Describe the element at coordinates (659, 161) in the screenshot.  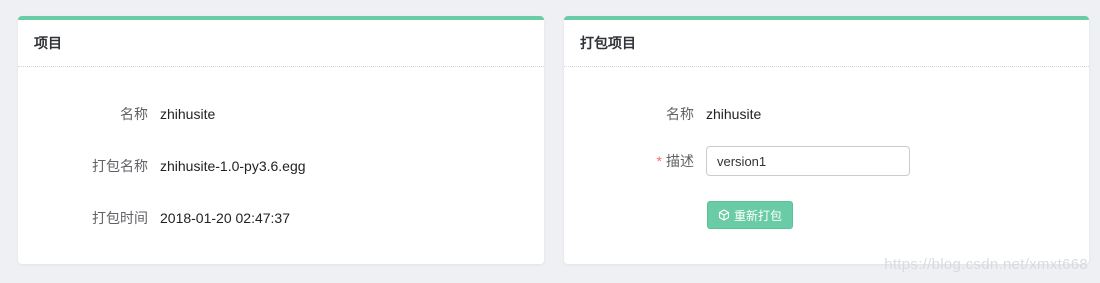
I see `required-mark: *` at that location.